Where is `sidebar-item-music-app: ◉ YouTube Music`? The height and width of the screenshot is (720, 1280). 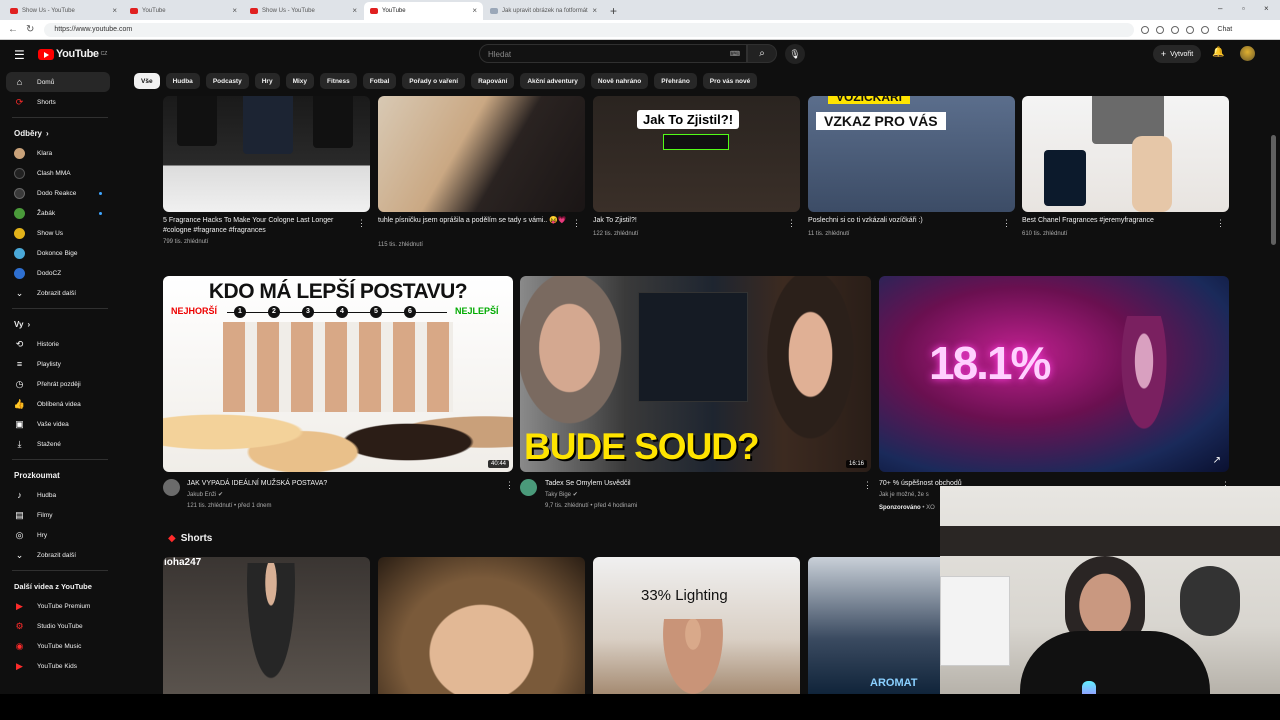 sidebar-item-music-app: ◉ YouTube Music is located at coordinates (60, 646).